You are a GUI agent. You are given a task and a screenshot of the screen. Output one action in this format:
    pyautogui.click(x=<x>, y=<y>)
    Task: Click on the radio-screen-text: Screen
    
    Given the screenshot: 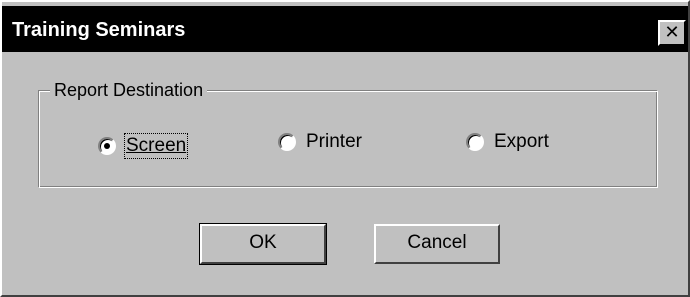 What is the action you would take?
    pyautogui.click(x=156, y=145)
    